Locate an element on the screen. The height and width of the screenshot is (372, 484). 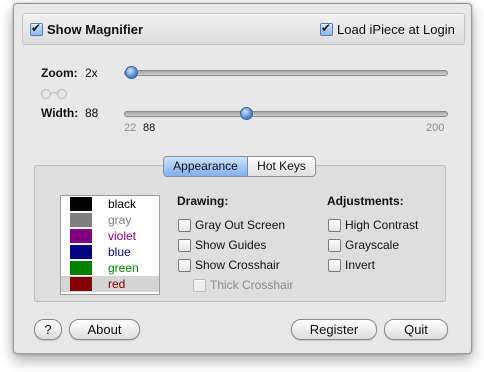
top-options-bar: Show Magnifier Load iPiece at Login is located at coordinates (243, 29).